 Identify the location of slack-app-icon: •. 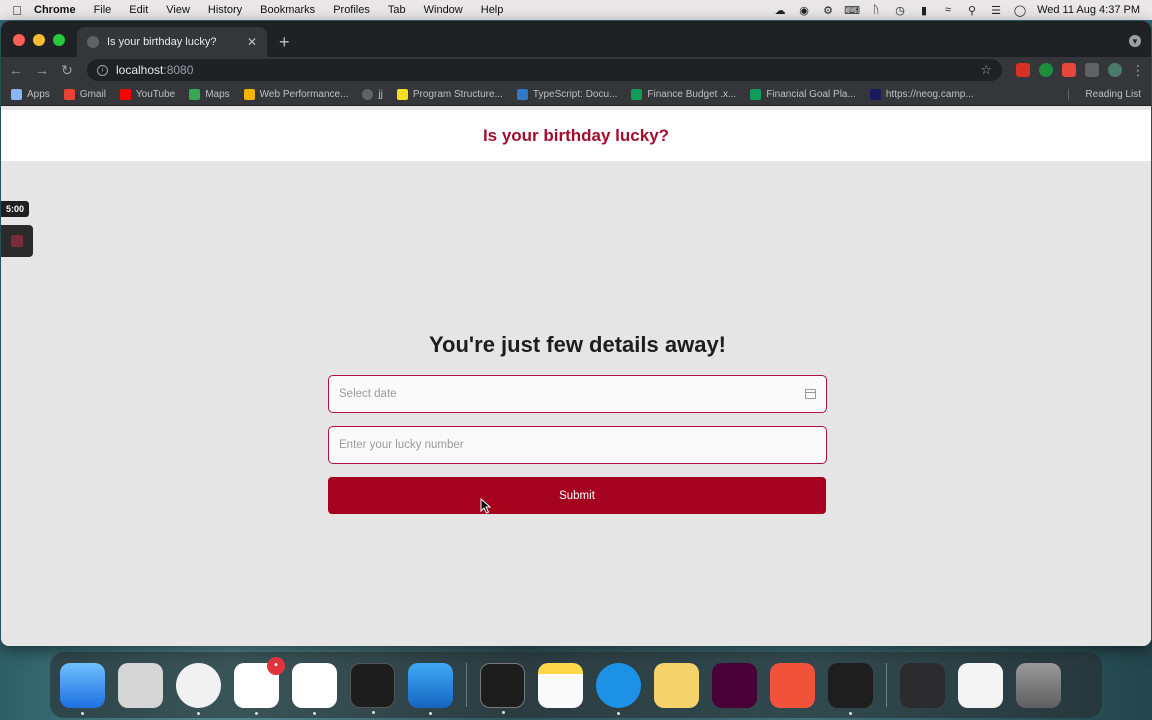
(259, 685).